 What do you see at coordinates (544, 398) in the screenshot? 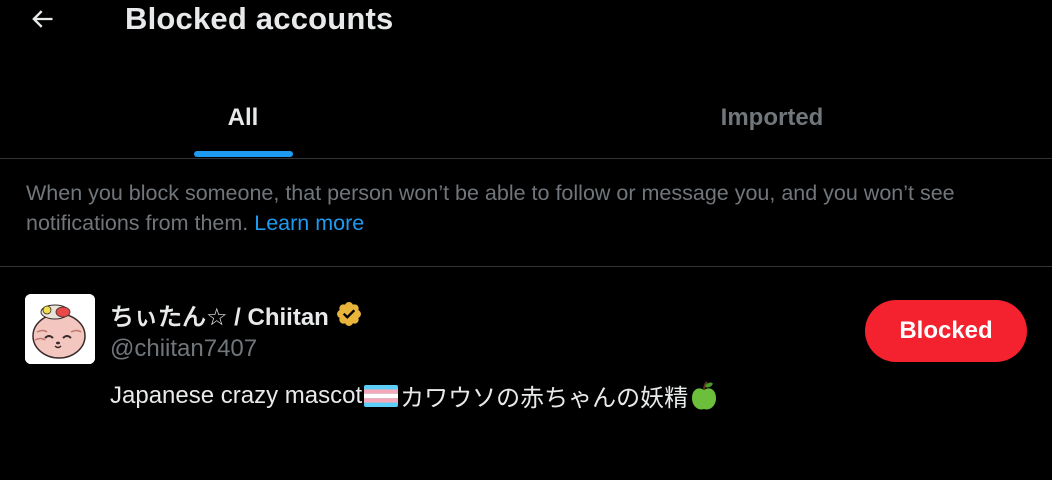
I see `bio-text-end: カワウソの赤ちゃんの妖精` at bounding box center [544, 398].